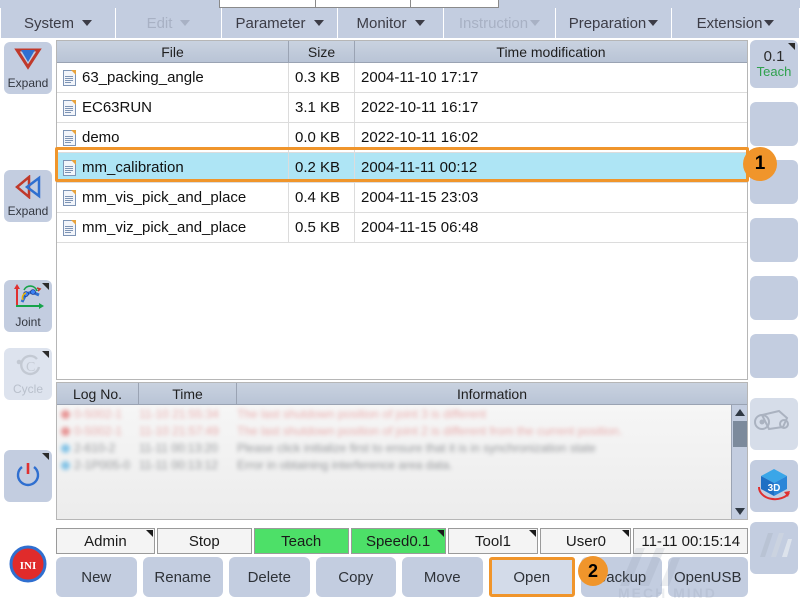 This screenshot has height=600, width=800. What do you see at coordinates (98, 430) in the screenshot?
I see `log-number-cell: 0-5002-1` at bounding box center [98, 430].